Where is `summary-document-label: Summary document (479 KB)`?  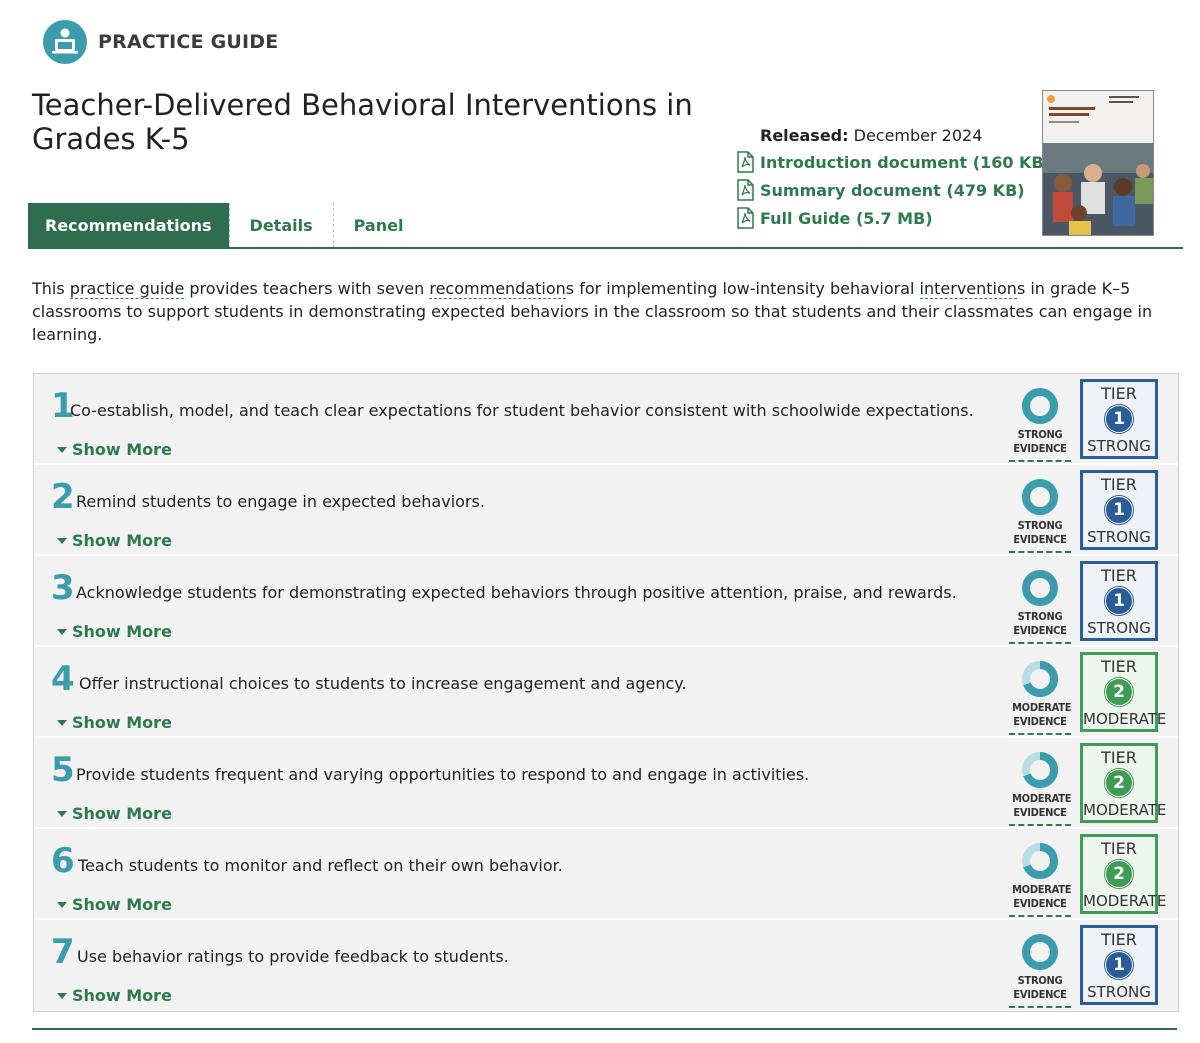 summary-document-label: Summary document (479 KB) is located at coordinates (892, 190).